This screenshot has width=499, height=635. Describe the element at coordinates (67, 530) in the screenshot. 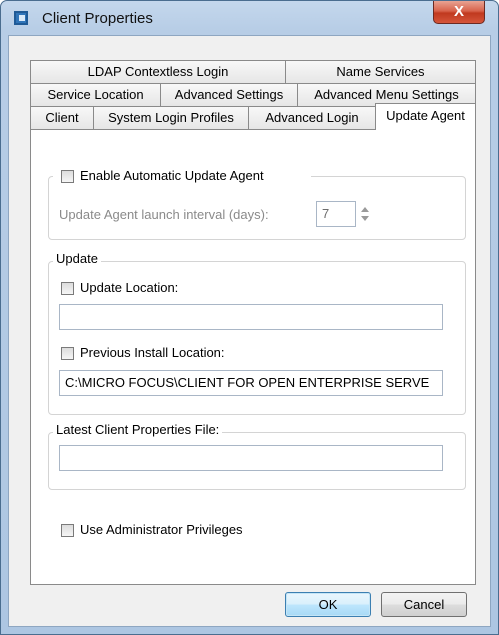

I see `admin-privileges-checkbox` at that location.